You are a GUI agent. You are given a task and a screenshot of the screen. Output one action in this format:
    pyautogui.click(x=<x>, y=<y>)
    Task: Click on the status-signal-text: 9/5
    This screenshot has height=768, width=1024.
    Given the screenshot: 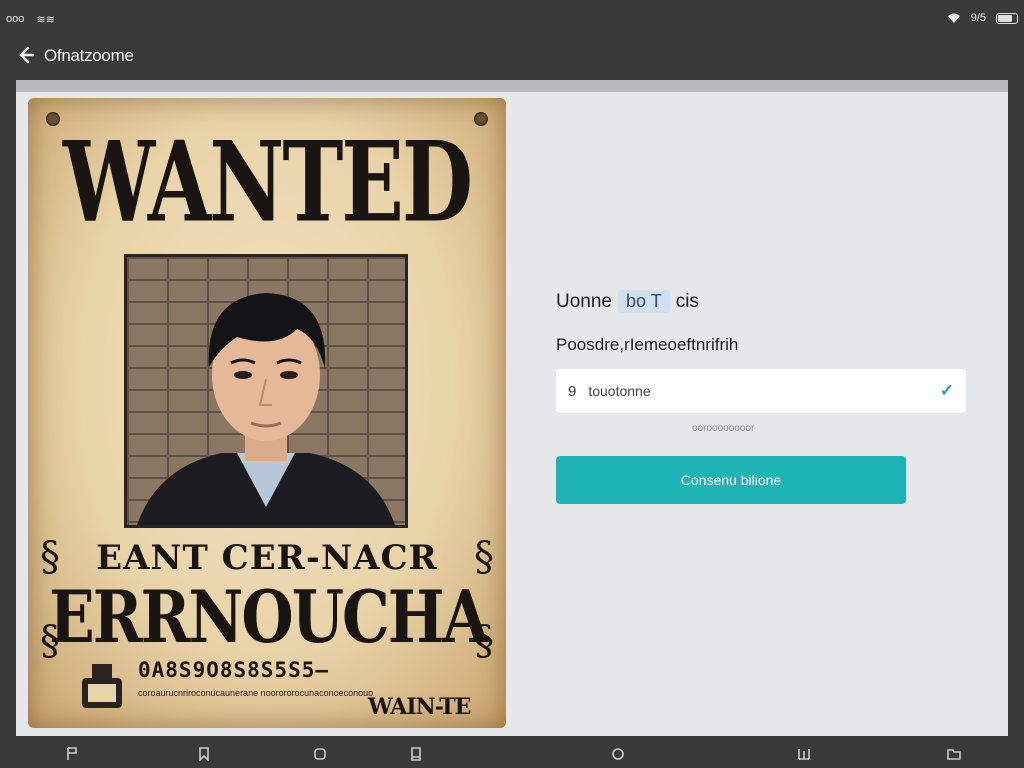 What is the action you would take?
    pyautogui.click(x=978, y=18)
    